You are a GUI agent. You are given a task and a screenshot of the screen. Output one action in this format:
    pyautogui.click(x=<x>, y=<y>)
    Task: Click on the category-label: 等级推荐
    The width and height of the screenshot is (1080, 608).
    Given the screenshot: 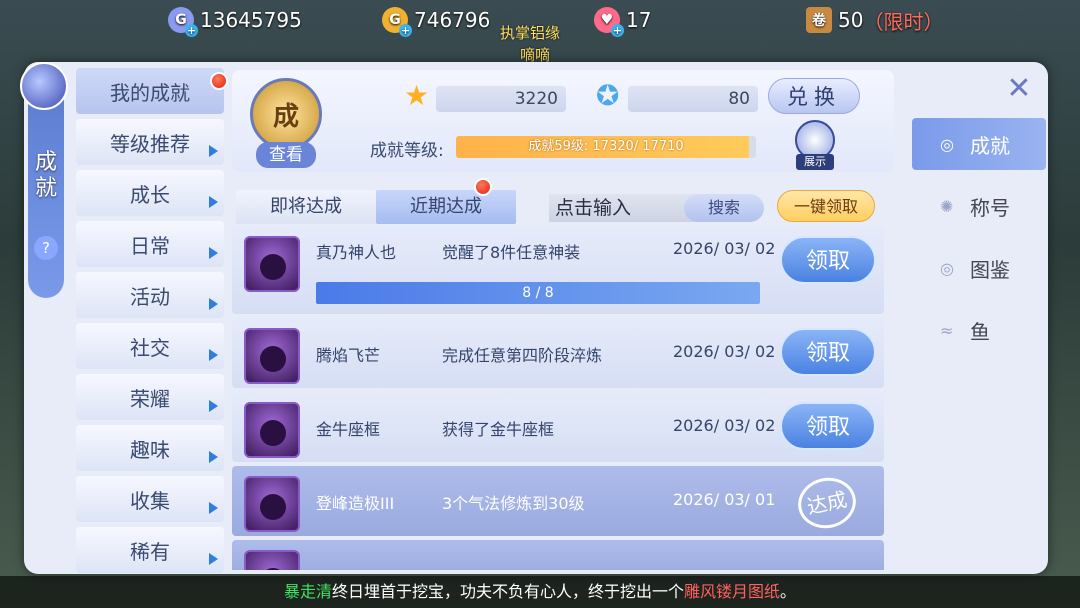 What is the action you would take?
    pyautogui.click(x=150, y=143)
    